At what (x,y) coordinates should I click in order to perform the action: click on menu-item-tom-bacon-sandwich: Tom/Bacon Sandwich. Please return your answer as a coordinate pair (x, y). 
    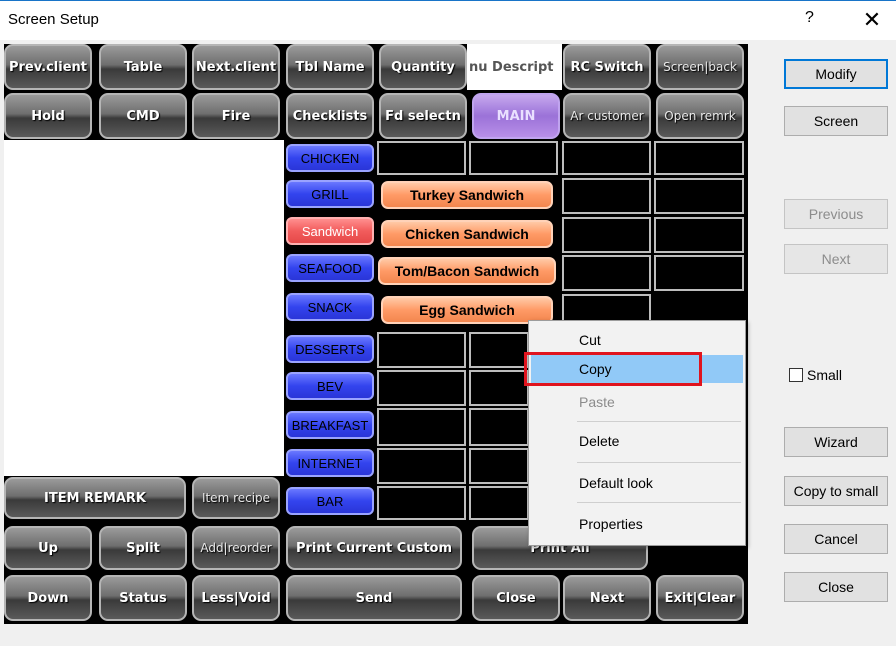
    Looking at the image, I should click on (467, 271).